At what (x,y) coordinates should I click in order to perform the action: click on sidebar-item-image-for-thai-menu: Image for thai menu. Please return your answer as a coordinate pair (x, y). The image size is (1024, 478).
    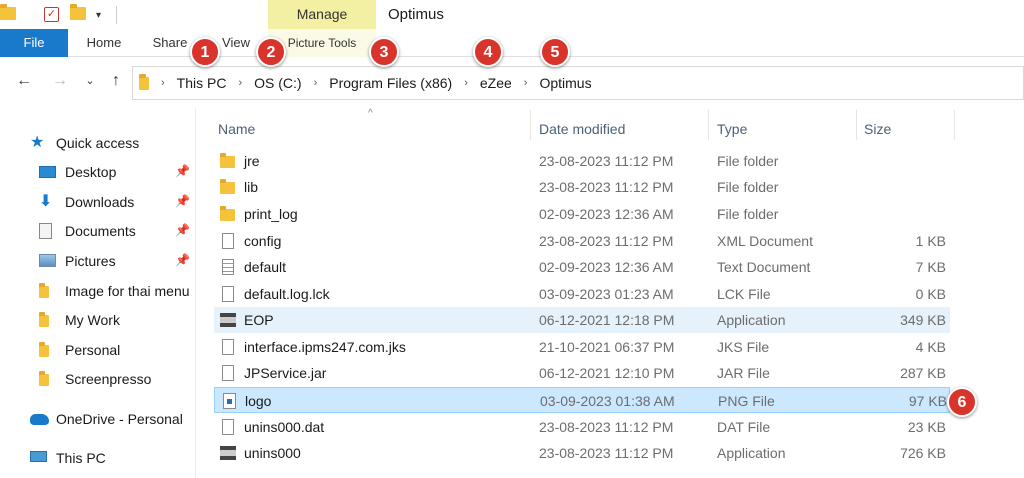
    Looking at the image, I should click on (117, 291).